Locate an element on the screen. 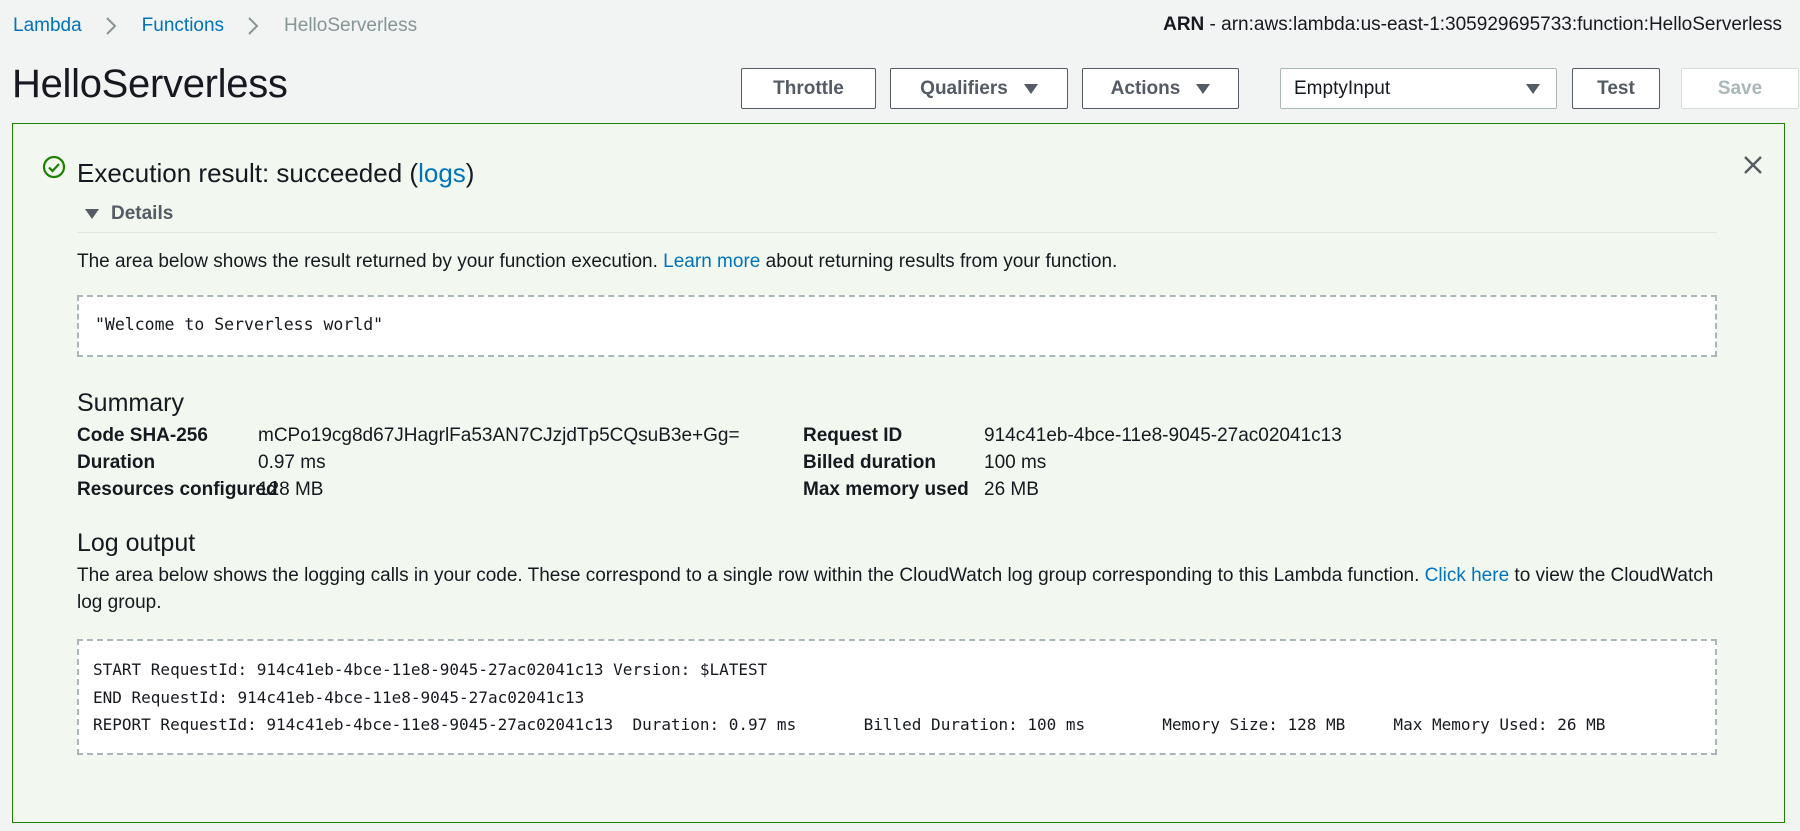  details-toggle: Details is located at coordinates (129, 214).